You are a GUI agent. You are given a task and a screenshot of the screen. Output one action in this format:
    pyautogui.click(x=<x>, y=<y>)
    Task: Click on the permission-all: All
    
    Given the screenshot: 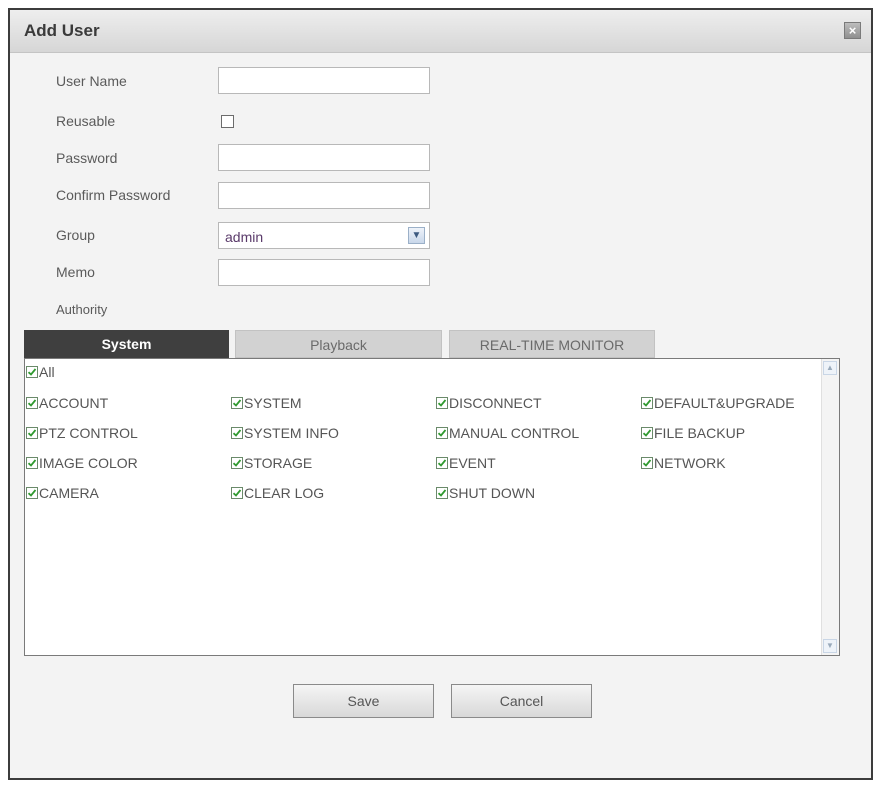 What is the action you would take?
    pyautogui.click(x=40, y=372)
    